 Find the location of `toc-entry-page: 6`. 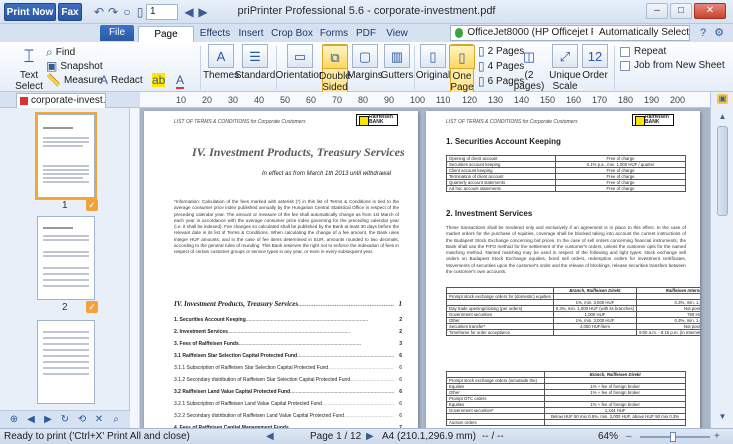

toc-entry-page: 6 is located at coordinates (400, 380).